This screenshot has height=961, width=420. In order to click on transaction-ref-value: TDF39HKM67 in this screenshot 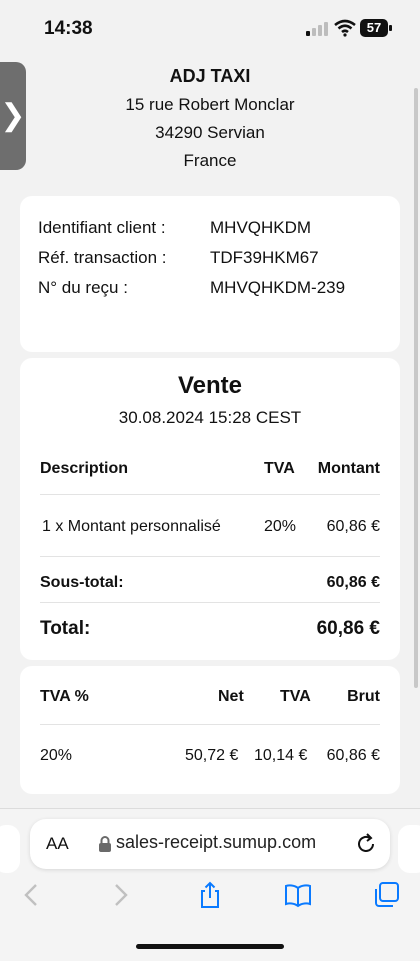, I will do `click(264, 257)`.